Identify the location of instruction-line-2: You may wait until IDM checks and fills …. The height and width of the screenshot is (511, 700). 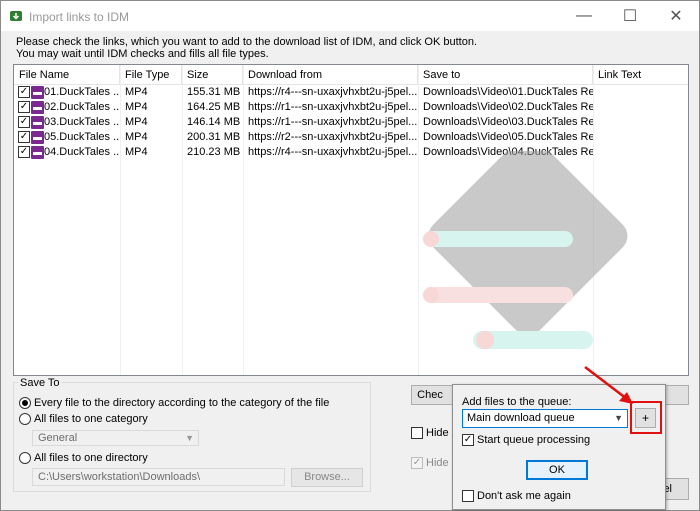
(142, 54).